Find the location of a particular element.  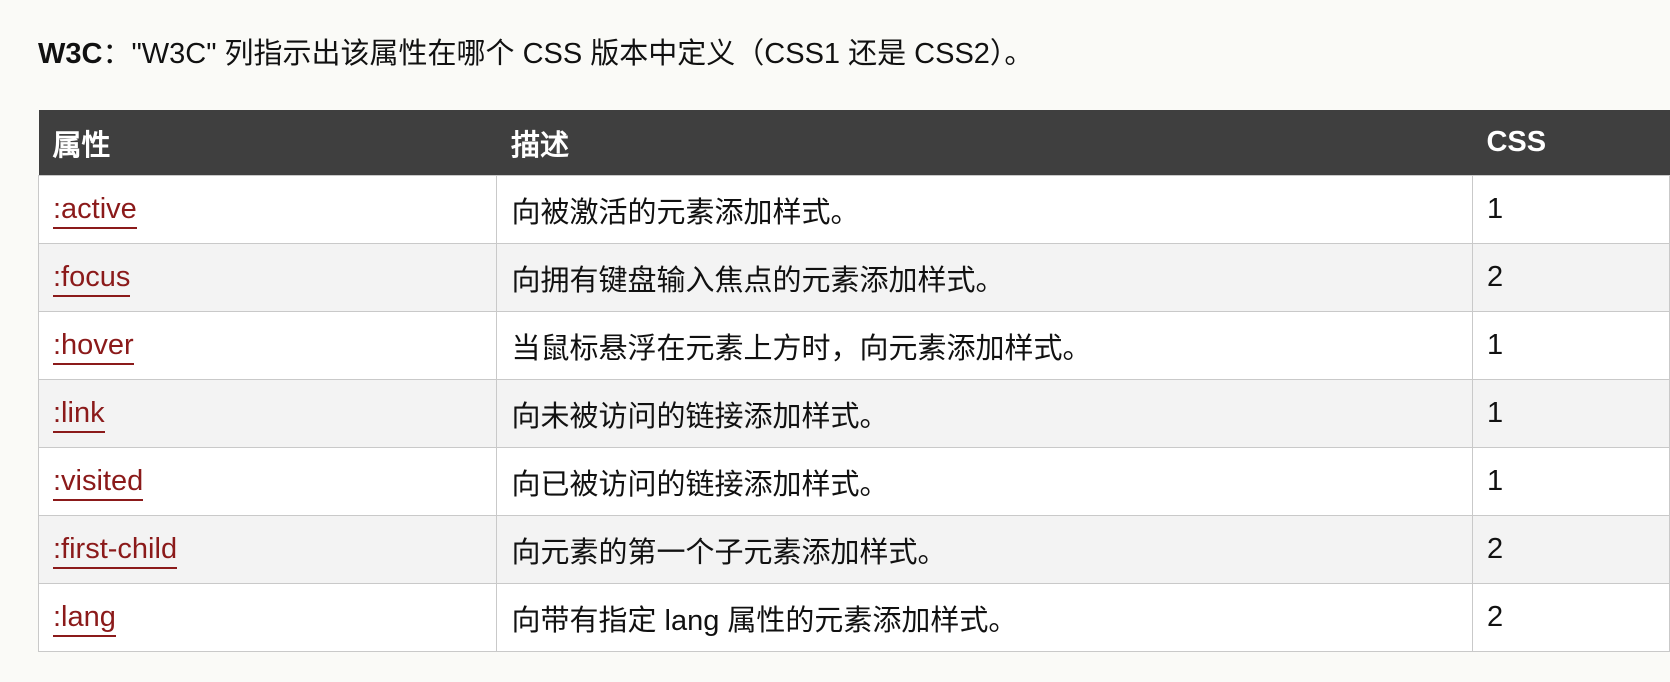

table-row: :lang 向带有指定 lang 属性的元素添加样式。 2 is located at coordinates (853, 617).